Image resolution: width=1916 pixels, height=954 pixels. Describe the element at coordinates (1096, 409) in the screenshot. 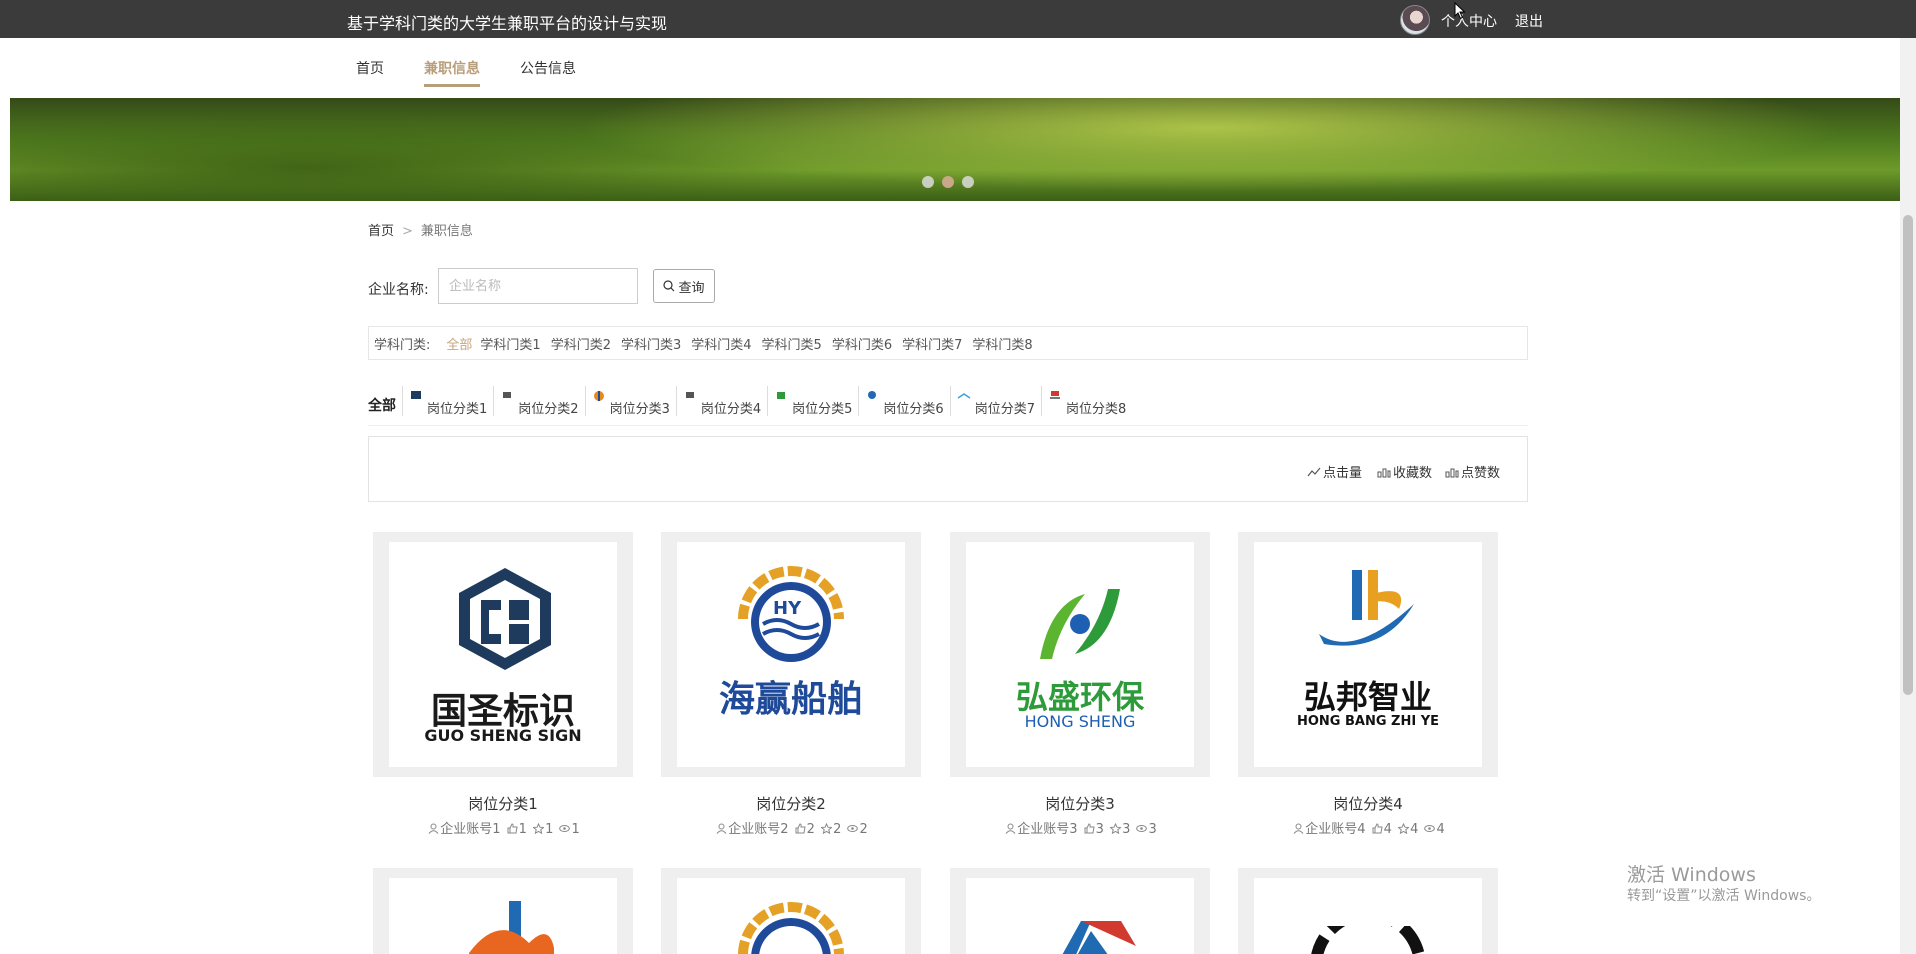

I see `category-label: 岗位分类8` at that location.